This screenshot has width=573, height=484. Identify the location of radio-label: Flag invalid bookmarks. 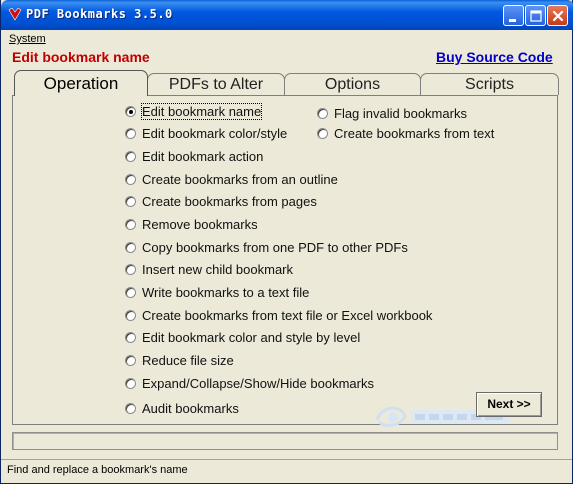
(400, 113).